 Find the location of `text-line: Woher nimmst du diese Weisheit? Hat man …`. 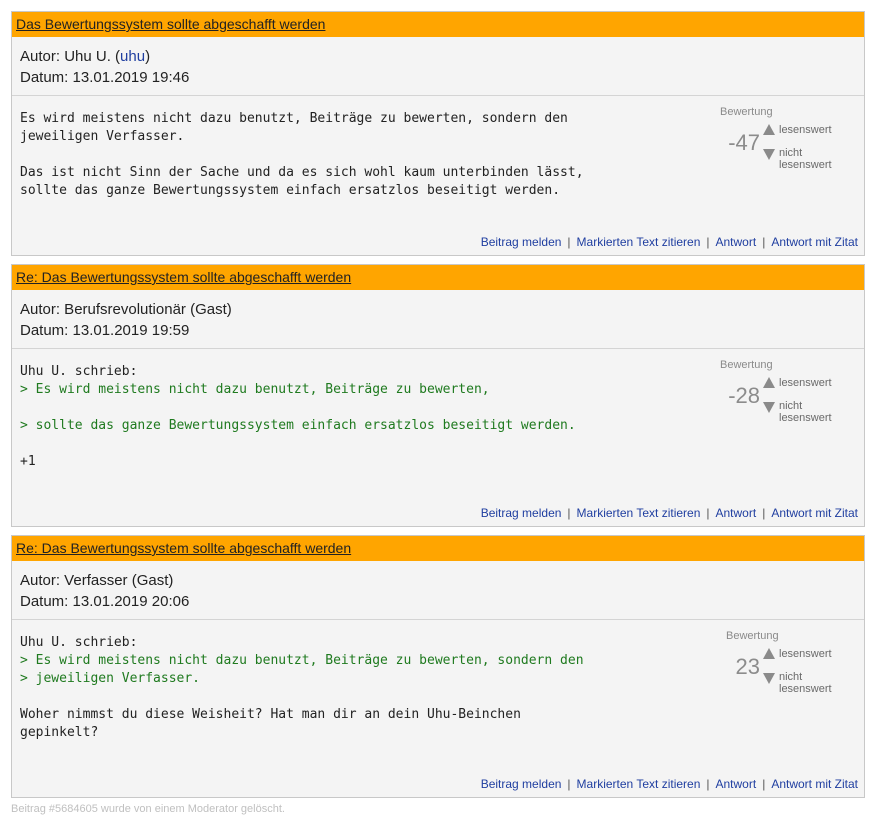

text-line: Woher nimmst du diese Weisheit? Hat man … is located at coordinates (270, 714).